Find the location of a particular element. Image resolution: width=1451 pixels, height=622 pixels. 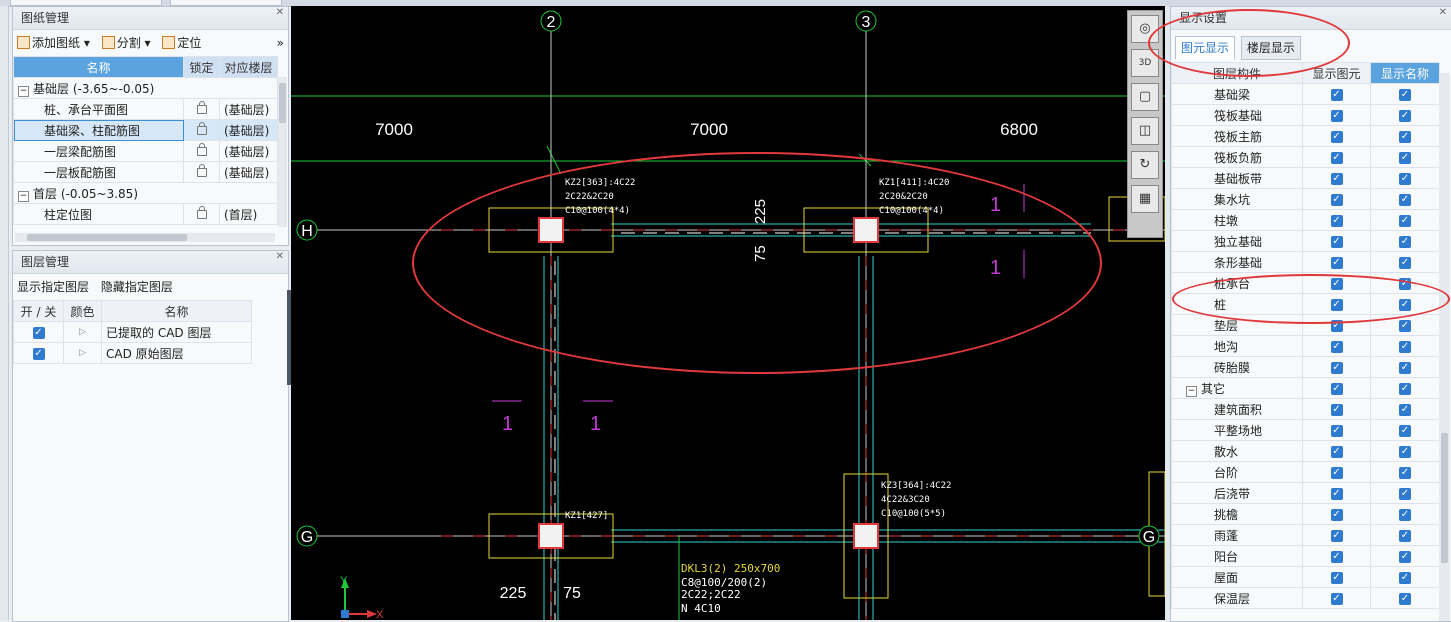

drawing-row: 一层板配筋图 (基础层) is located at coordinates (145, 172).